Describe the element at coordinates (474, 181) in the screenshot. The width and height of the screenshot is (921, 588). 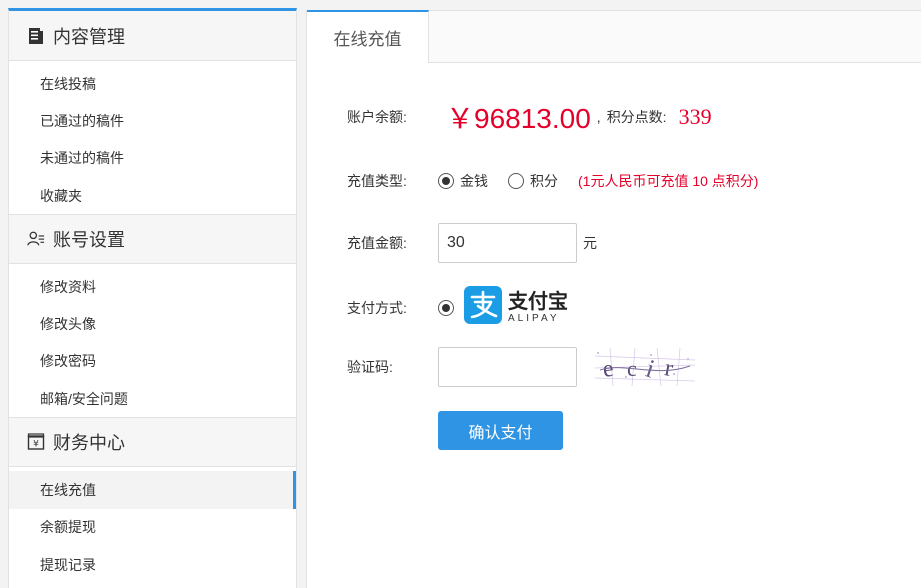
I see `recharge-type-money-label: 金钱` at that location.